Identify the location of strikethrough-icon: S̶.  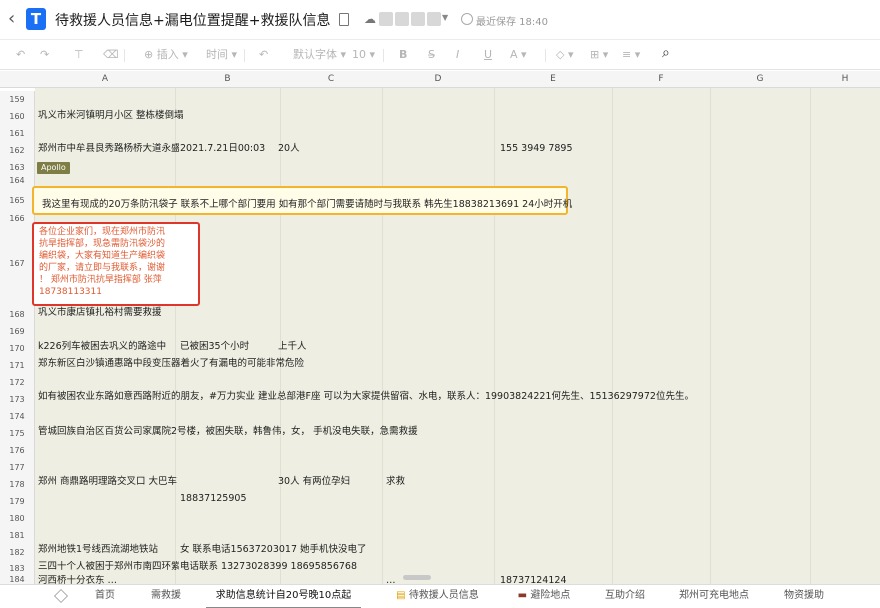
(431, 55).